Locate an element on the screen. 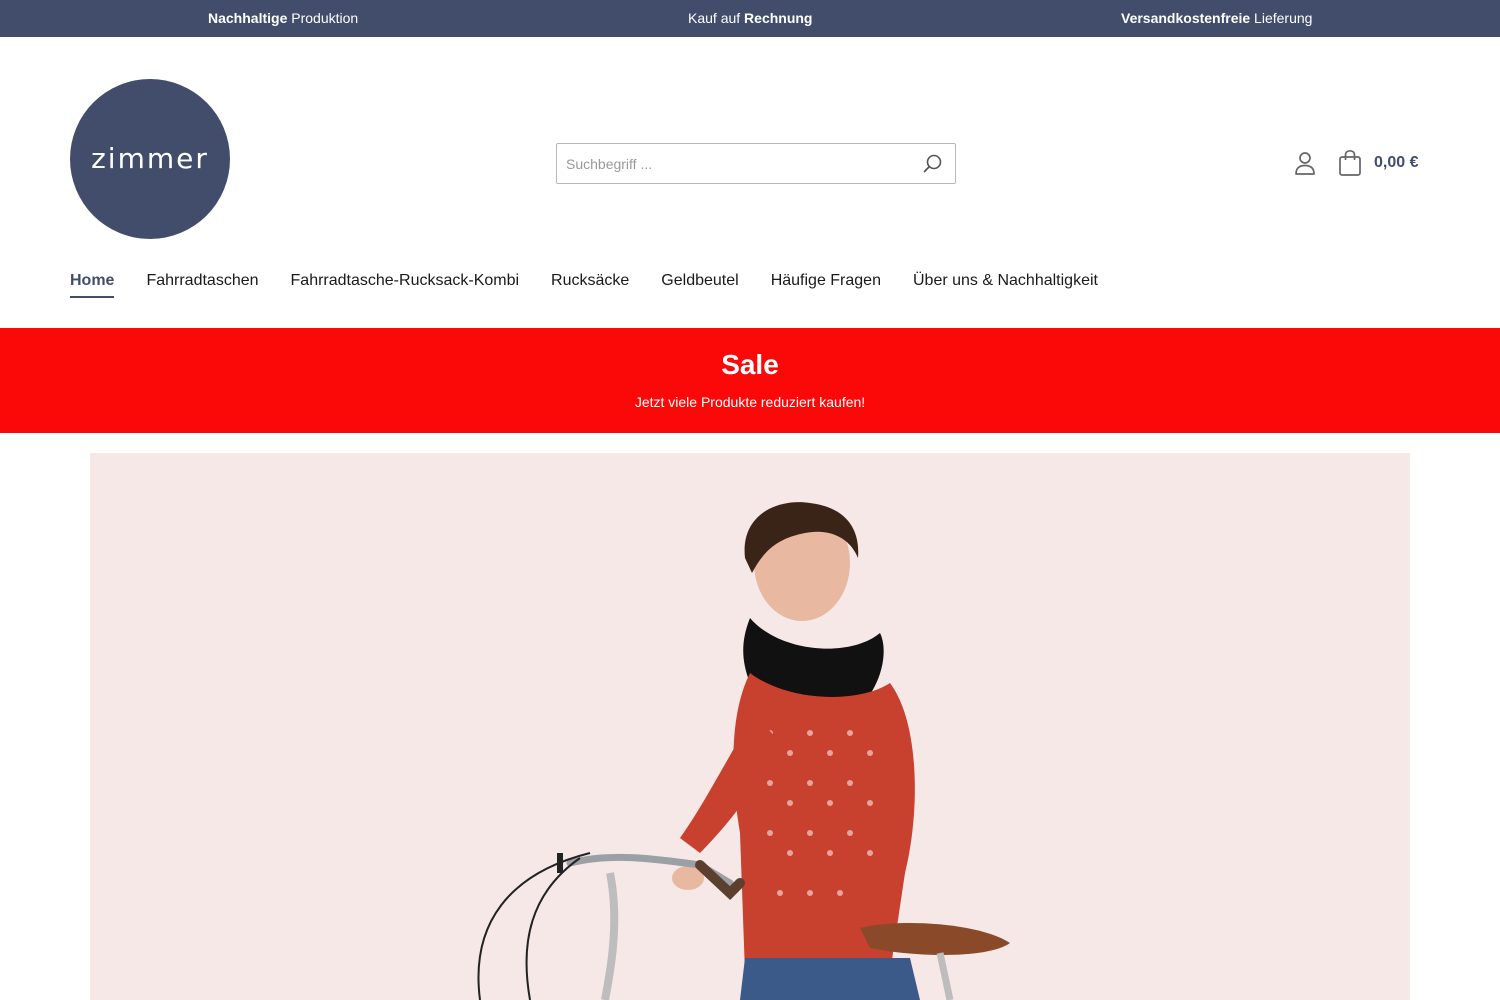  usp-free-shipping: Versandkostenfreie Lieferung is located at coordinates (1217, 18).